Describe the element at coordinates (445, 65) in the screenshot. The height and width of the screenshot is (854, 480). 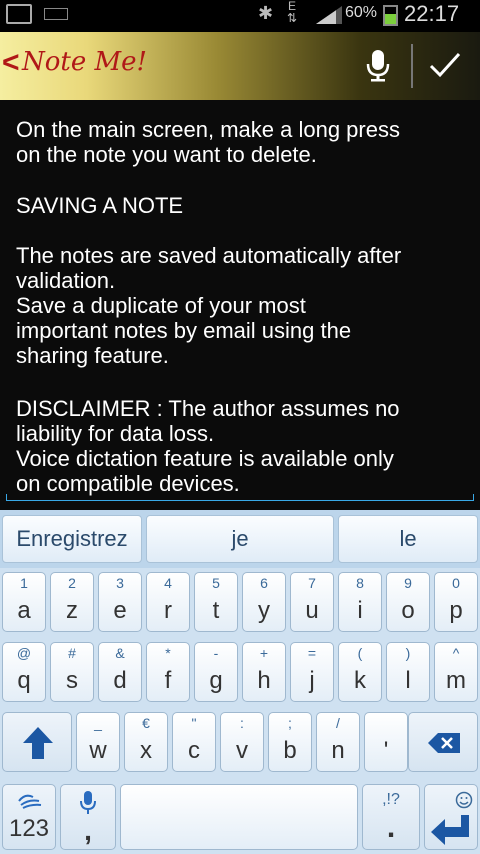
I see `check-icon` at that location.